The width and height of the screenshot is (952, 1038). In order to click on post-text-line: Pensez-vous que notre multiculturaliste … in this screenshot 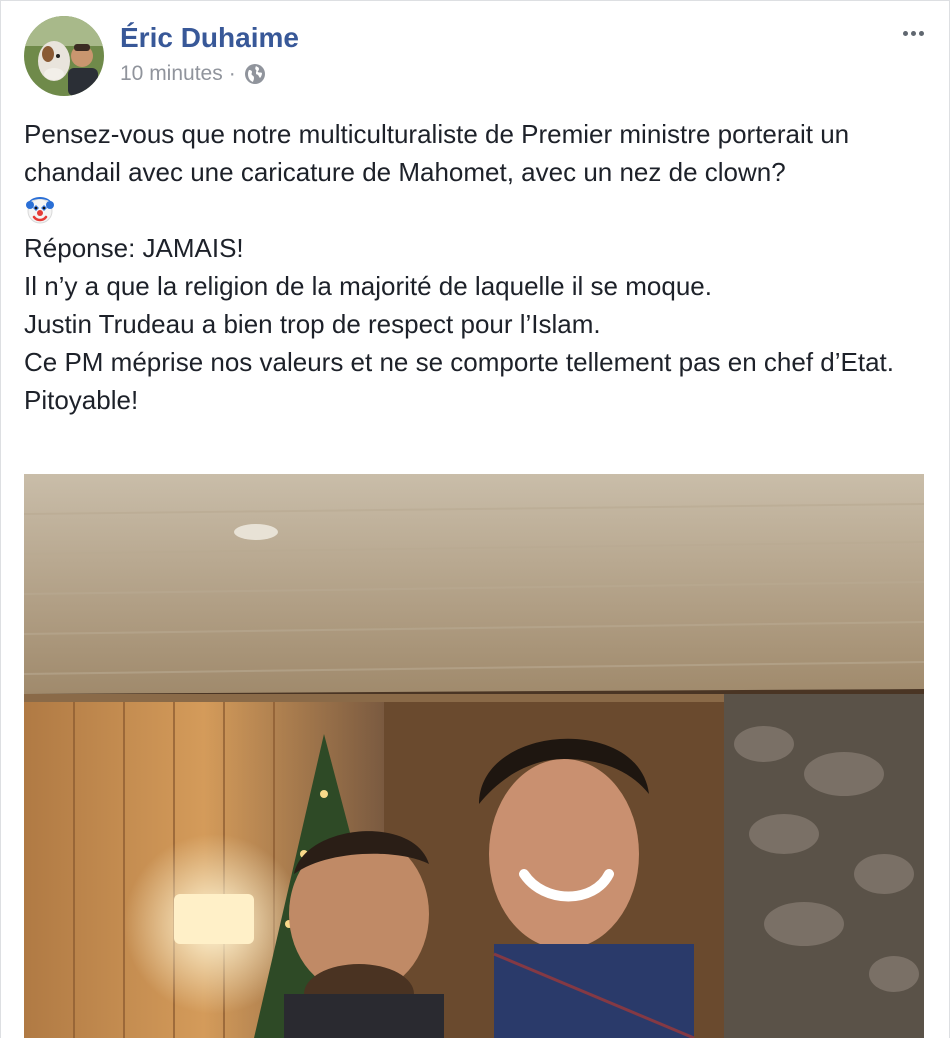, I will do `click(437, 153)`.